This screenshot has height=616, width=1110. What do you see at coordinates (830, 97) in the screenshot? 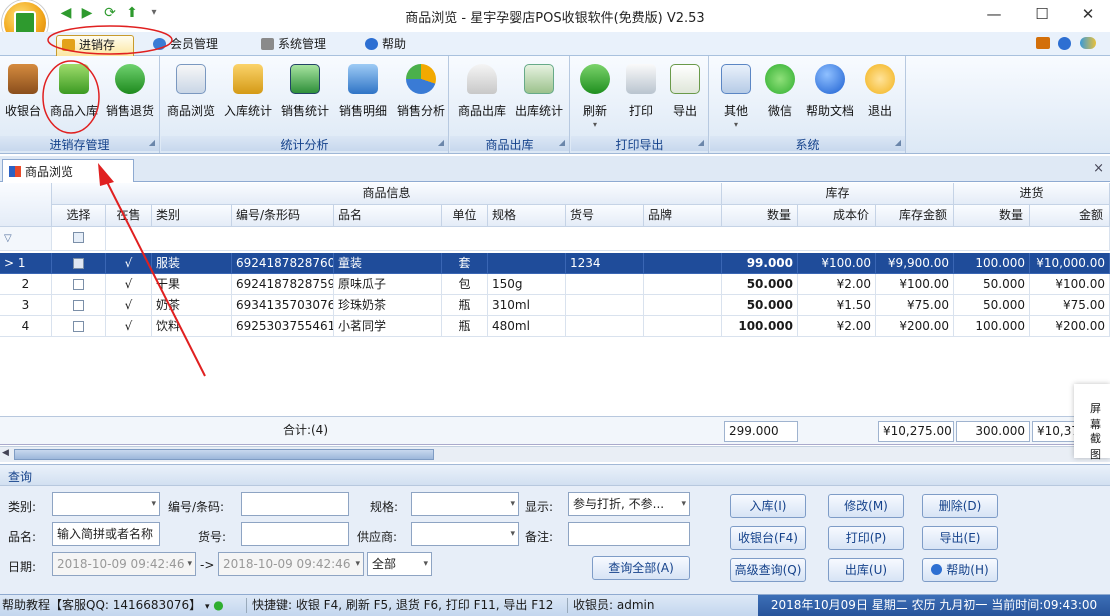
I see `help-doc-button: 帮助文档` at bounding box center [830, 97].